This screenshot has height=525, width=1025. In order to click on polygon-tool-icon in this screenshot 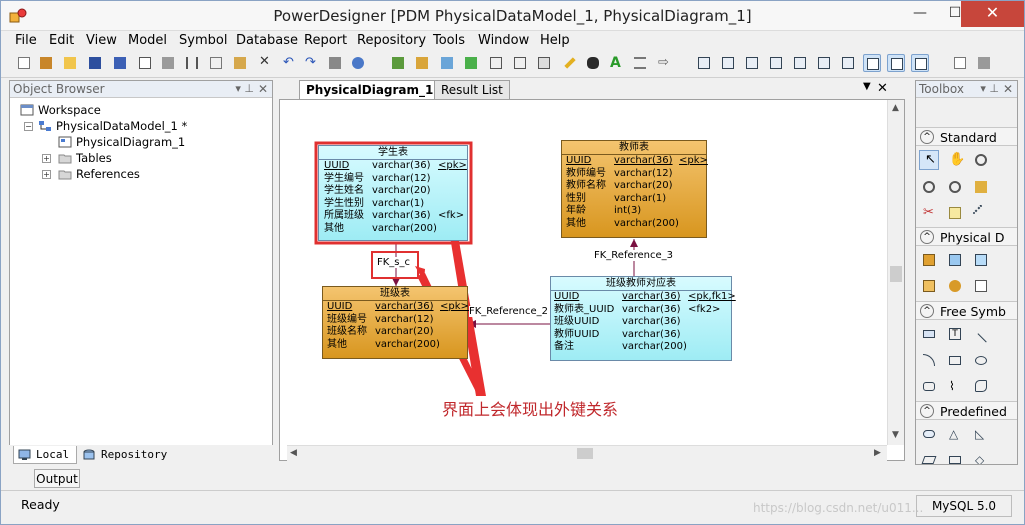, I will do `click(981, 386)`.